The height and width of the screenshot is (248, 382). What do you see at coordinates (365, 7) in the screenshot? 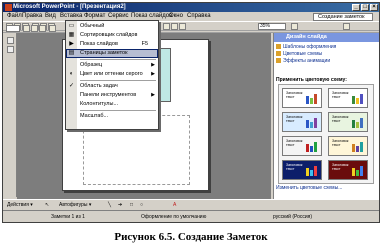
I see `maximize-button: □` at bounding box center [365, 7].